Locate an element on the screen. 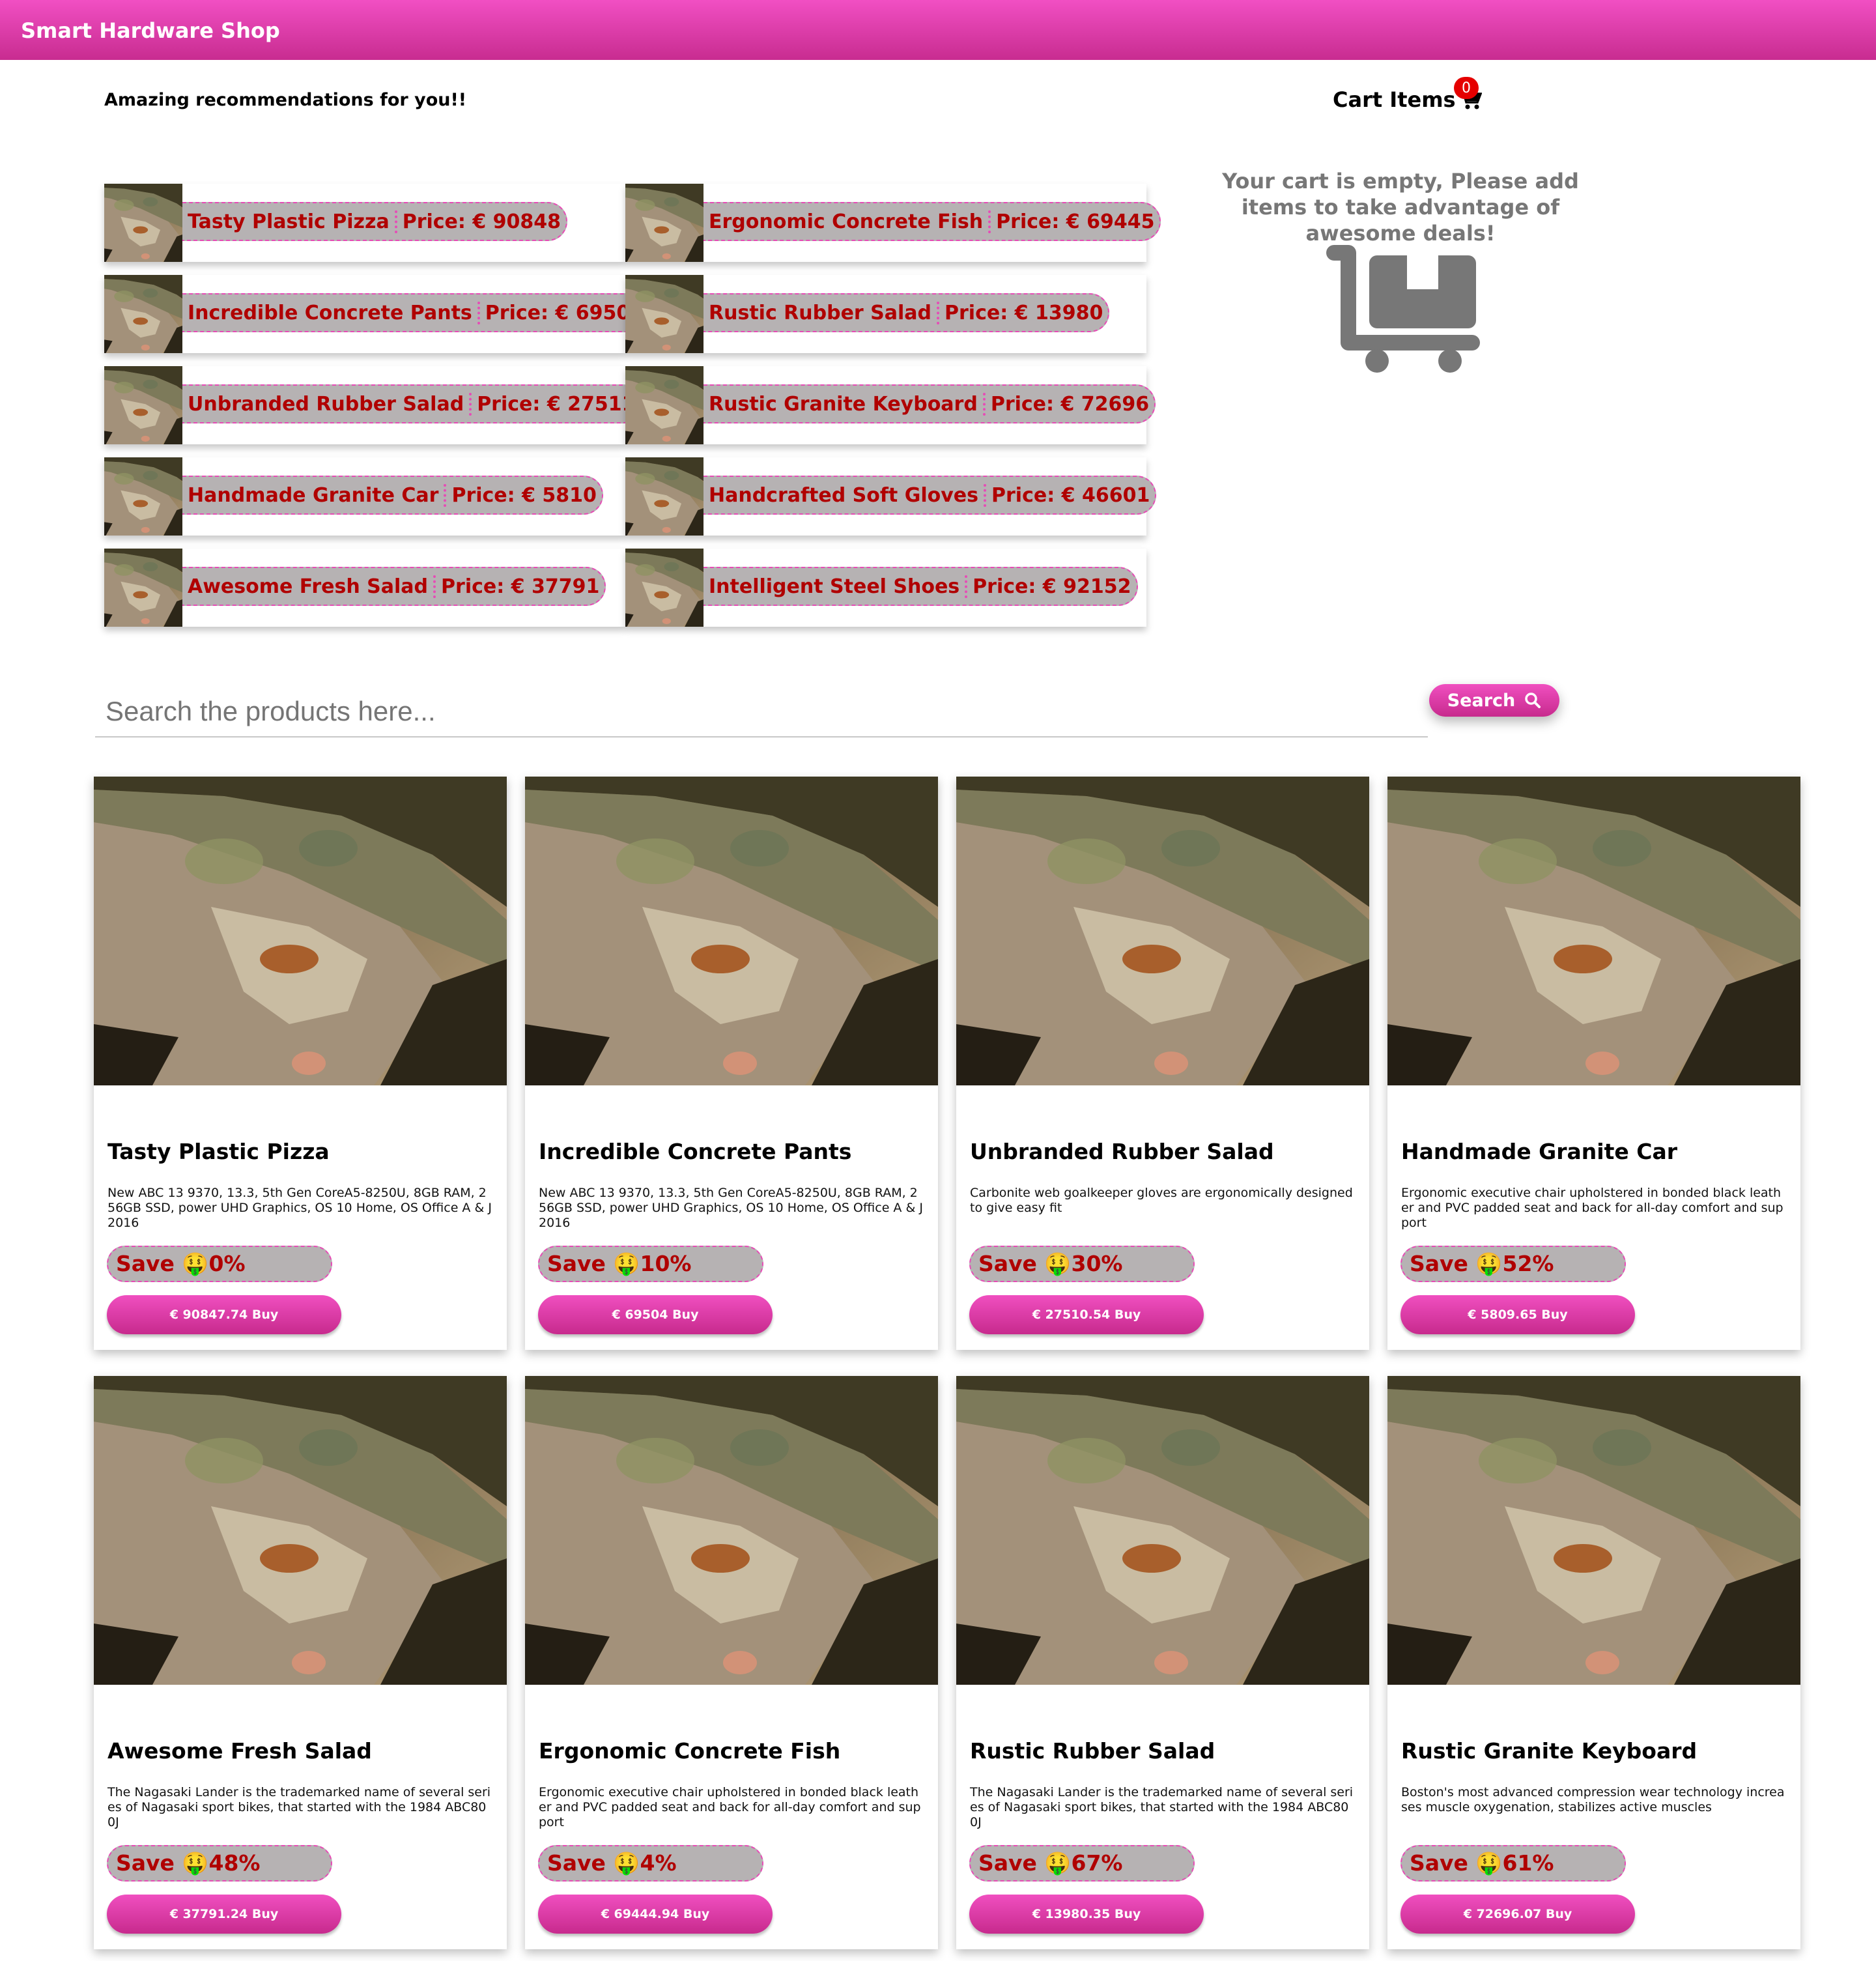  recommendation-pill: Handmade Granite Car Price: € 5810 is located at coordinates (393, 495).